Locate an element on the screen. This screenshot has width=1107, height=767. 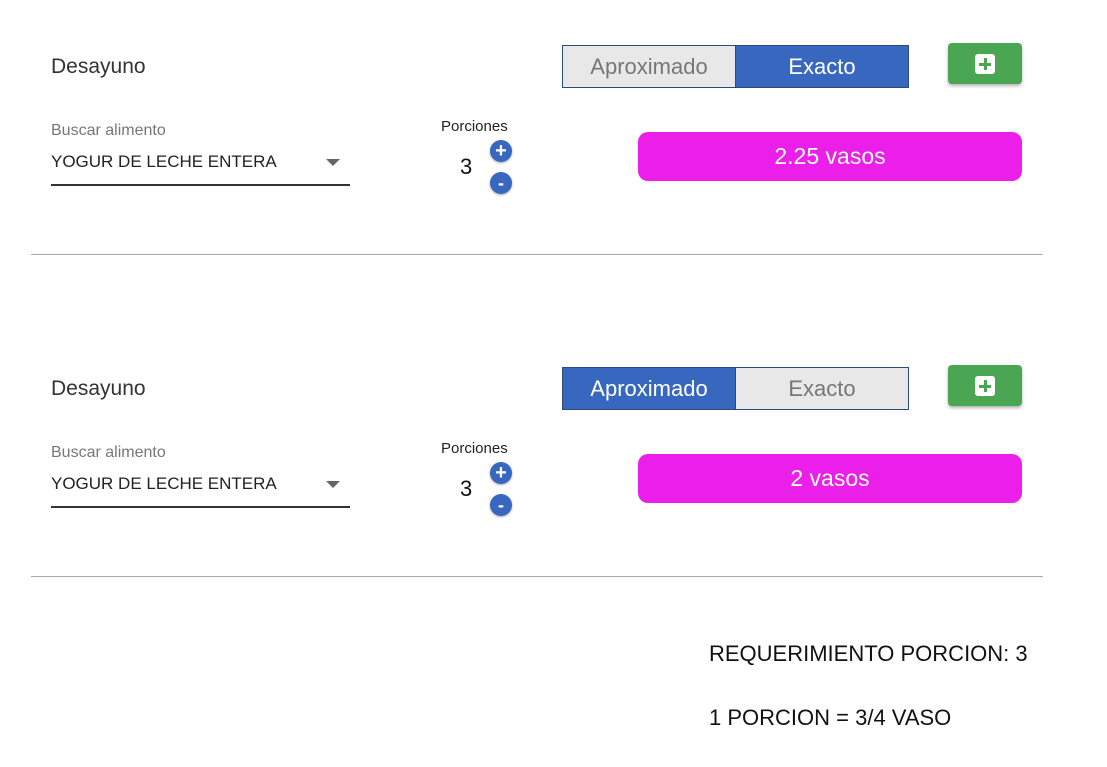
portion-requirement-note: REQUERIMIENTO PORCION: 3 is located at coordinates (868, 653).